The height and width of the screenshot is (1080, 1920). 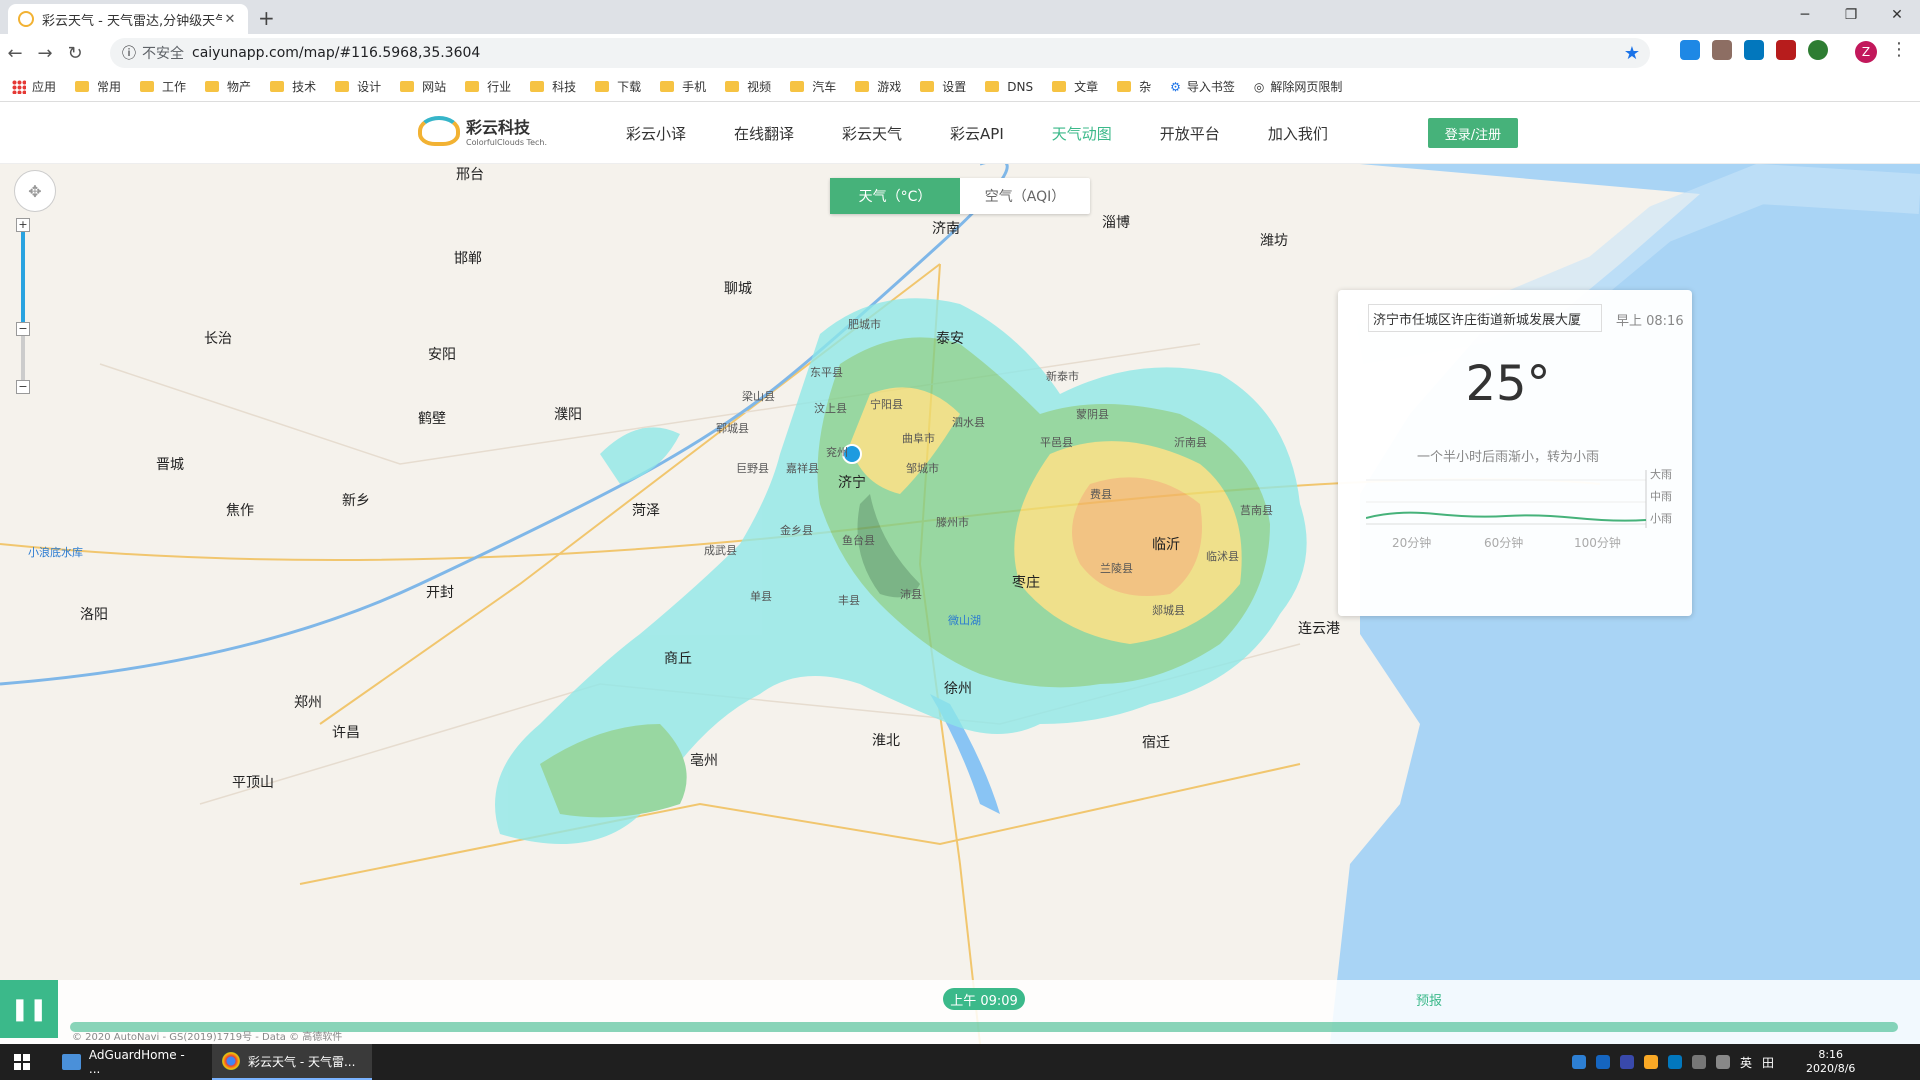 What do you see at coordinates (293, 86) in the screenshot?
I see `bookmark-folder: 技术` at bounding box center [293, 86].